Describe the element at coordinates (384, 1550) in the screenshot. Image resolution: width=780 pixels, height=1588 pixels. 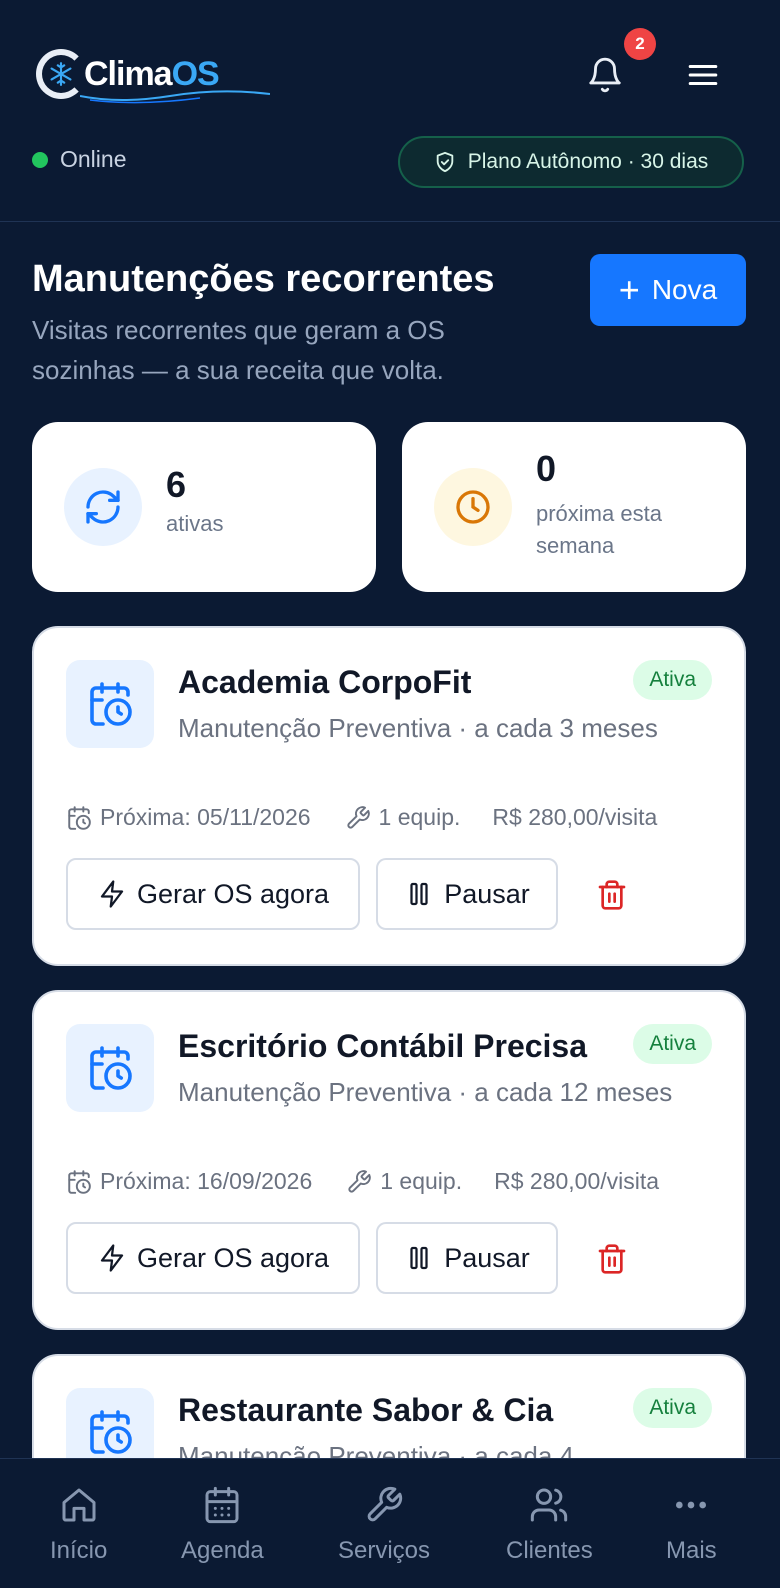
I see `nav-label: Serviços` at that location.